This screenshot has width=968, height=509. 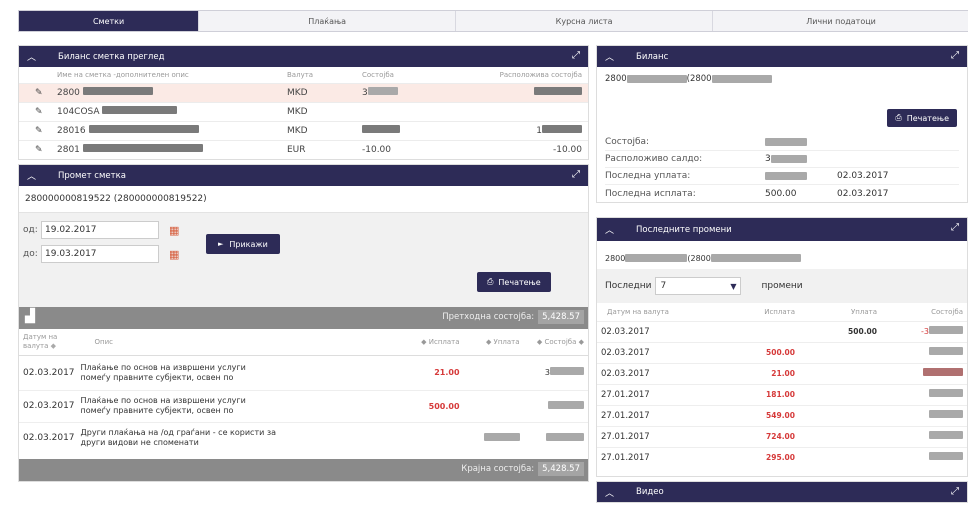 I want to click on tab-accounts: Сметки, so click(x=109, y=21).